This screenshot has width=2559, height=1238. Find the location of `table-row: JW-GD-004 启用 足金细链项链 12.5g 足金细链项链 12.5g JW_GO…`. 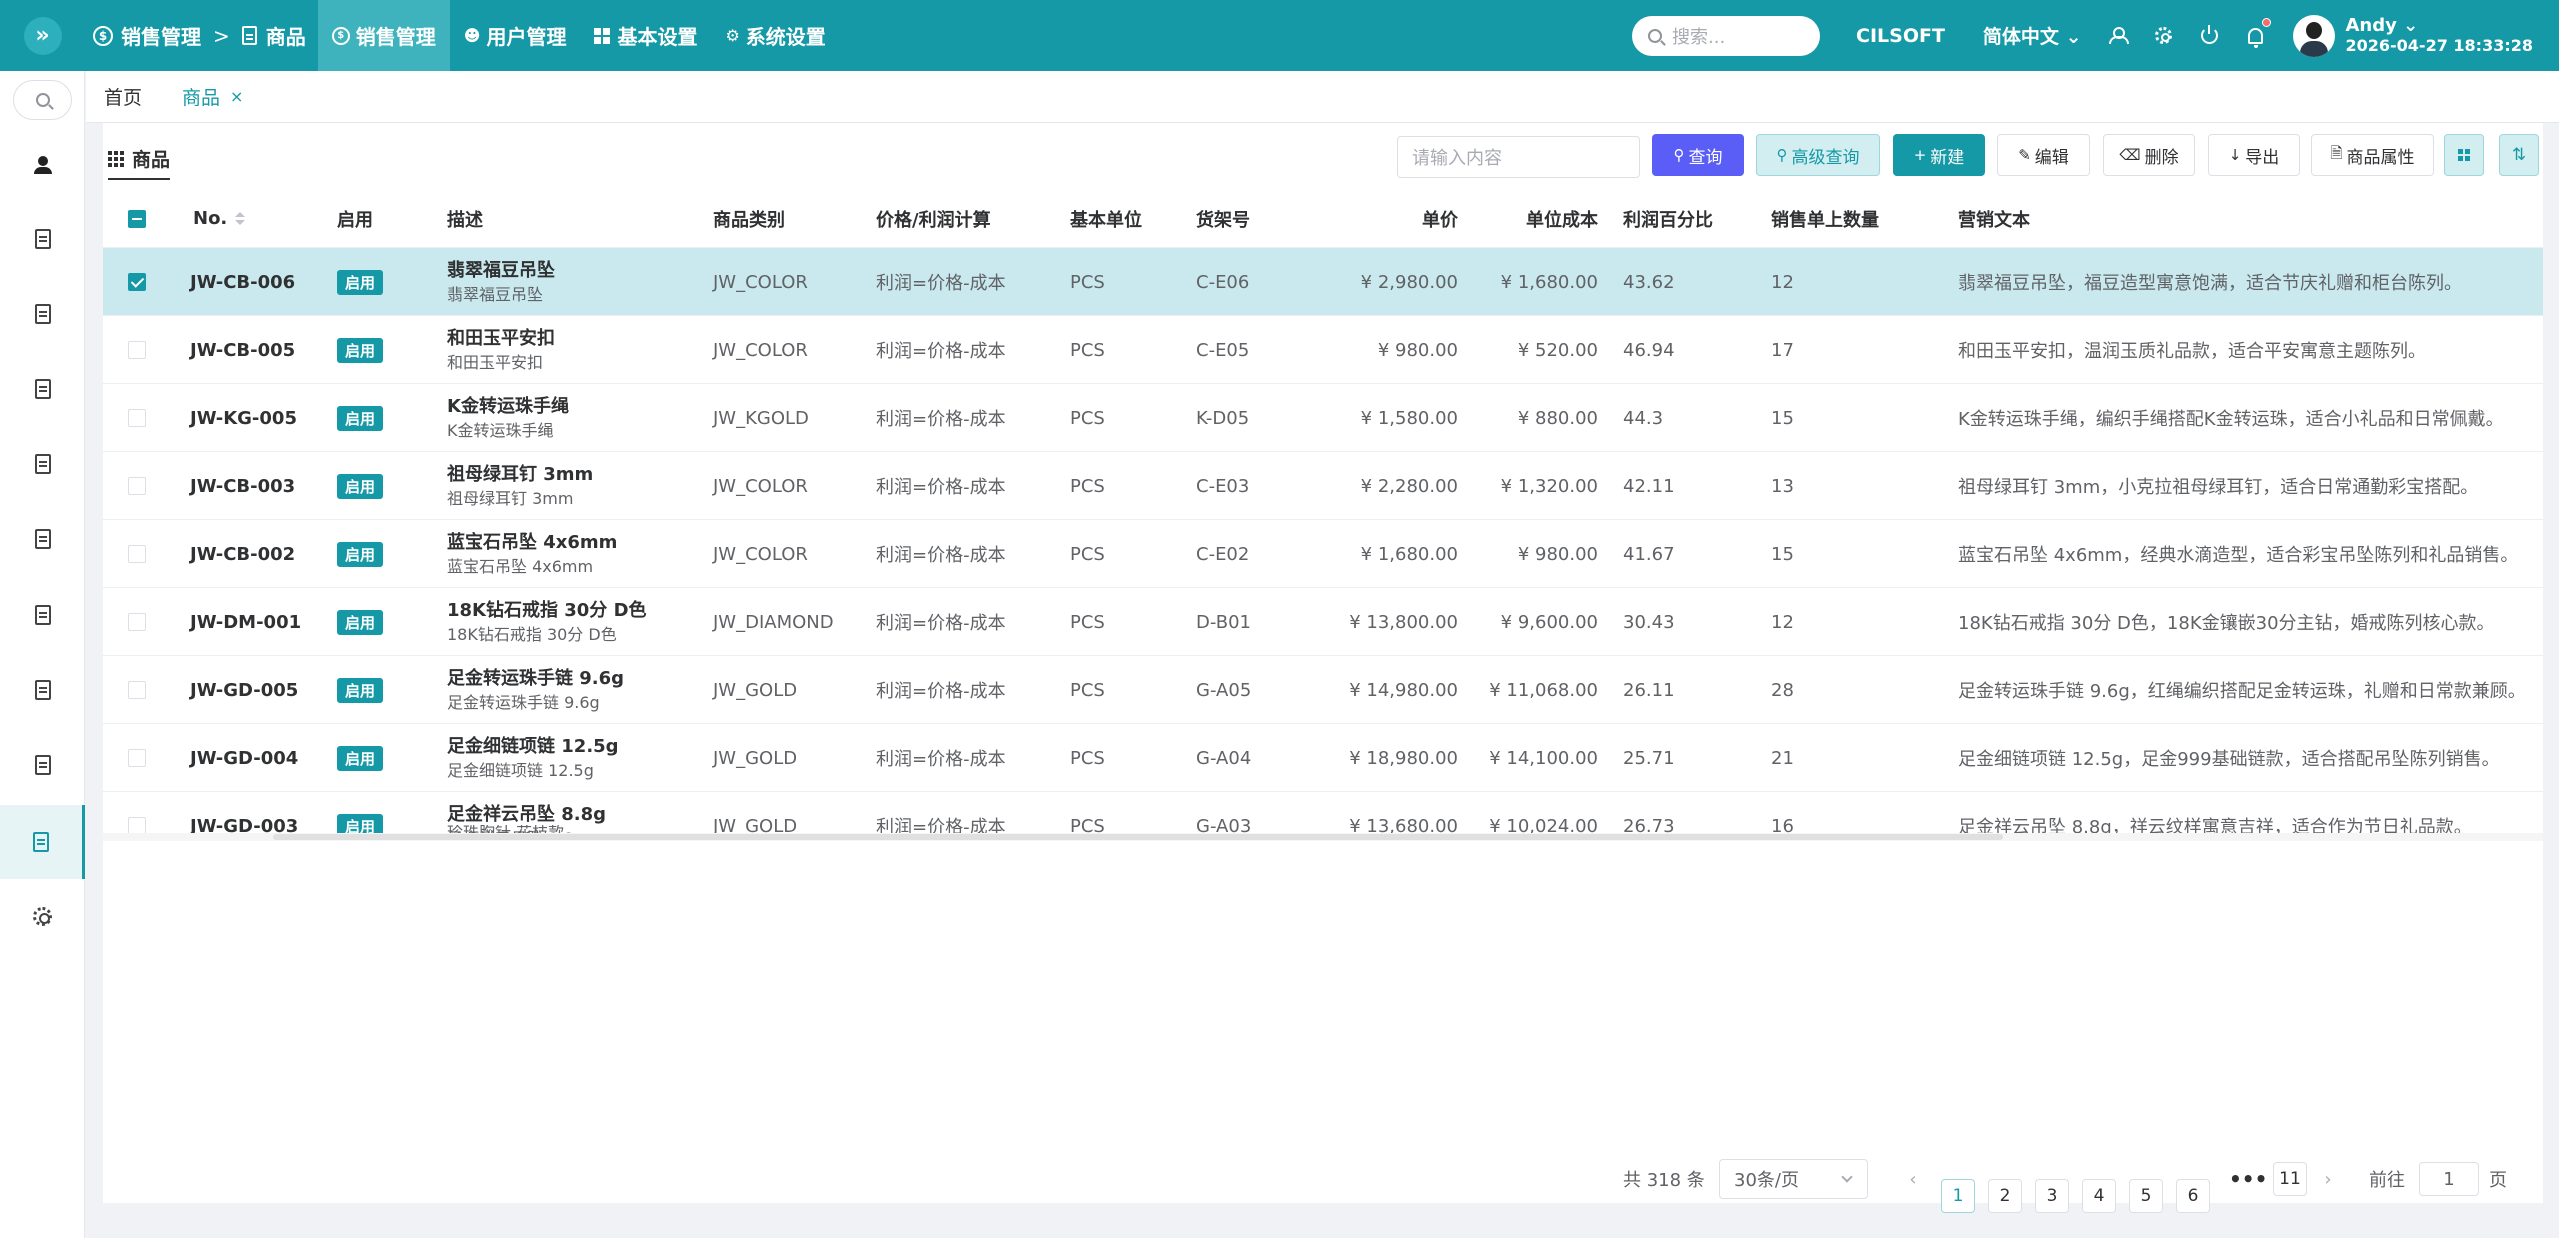

table-row: JW-GD-004 启用 足金细链项链 12.5g 足金细链项链 12.5g JW_GO… is located at coordinates (1323, 758).